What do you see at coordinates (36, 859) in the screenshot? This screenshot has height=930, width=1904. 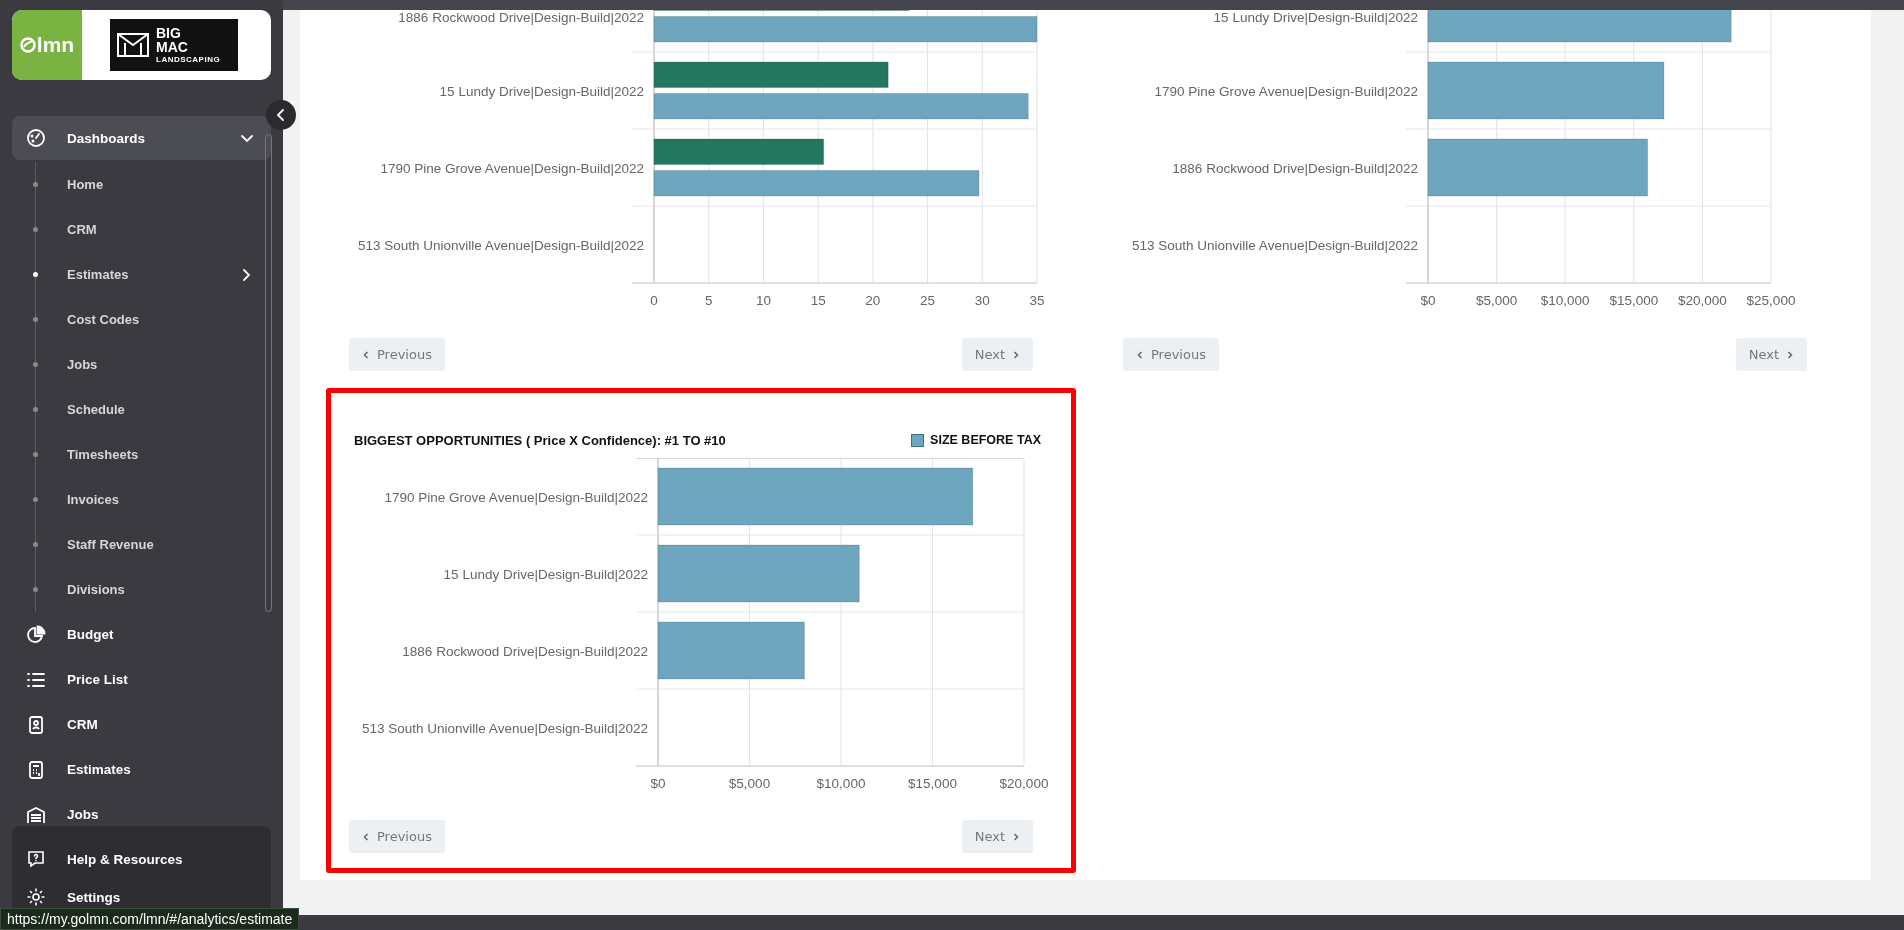 I see `help-icon` at bounding box center [36, 859].